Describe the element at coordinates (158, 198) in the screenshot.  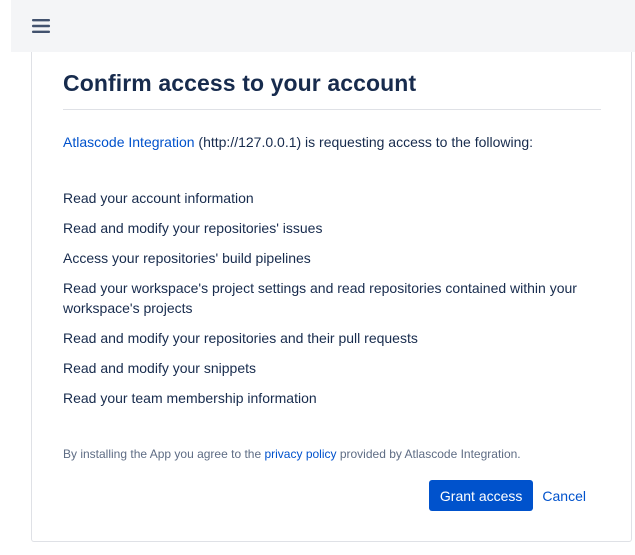
I see `permission-item: Read your account information` at that location.